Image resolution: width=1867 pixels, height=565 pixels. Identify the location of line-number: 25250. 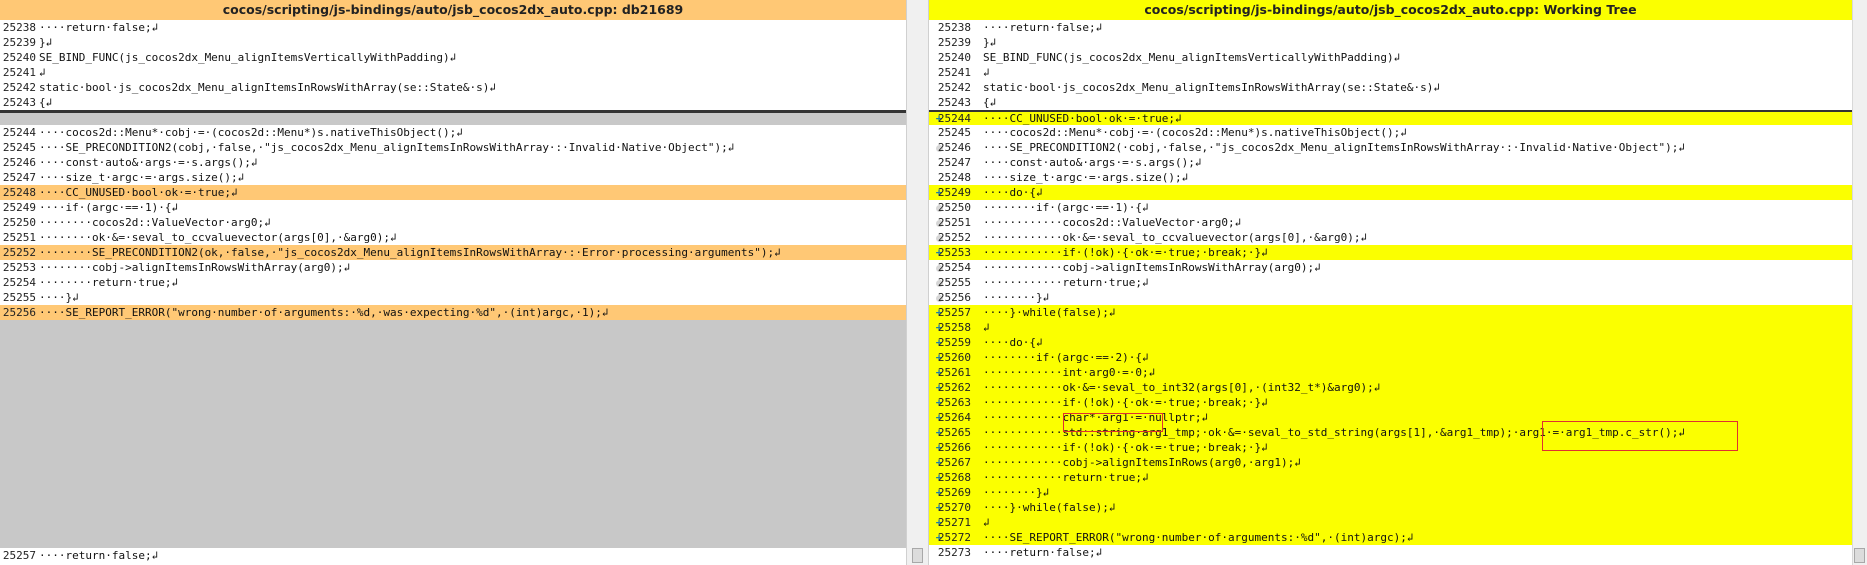
(954, 207).